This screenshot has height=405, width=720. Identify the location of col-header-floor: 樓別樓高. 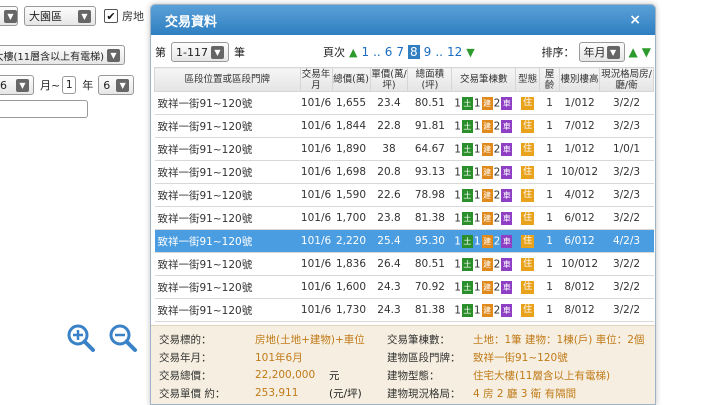
(580, 79).